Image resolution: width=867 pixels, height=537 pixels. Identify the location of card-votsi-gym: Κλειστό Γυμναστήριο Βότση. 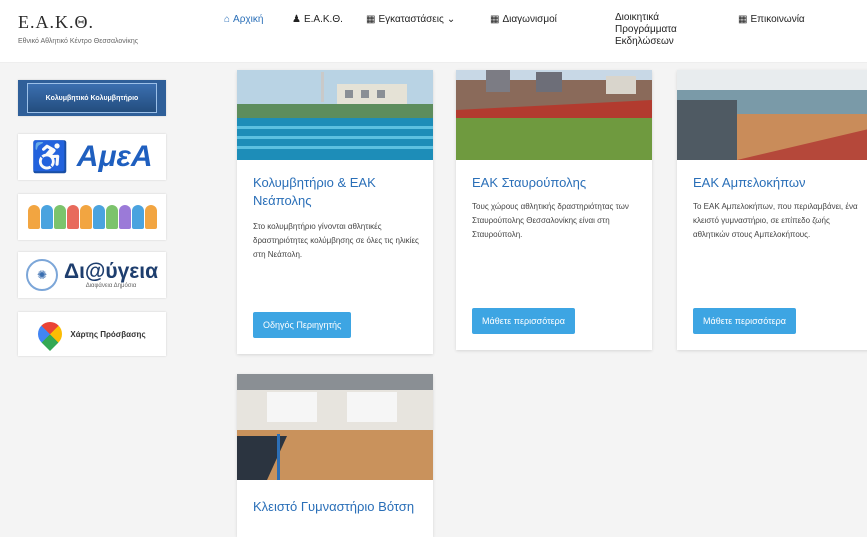
(335, 455).